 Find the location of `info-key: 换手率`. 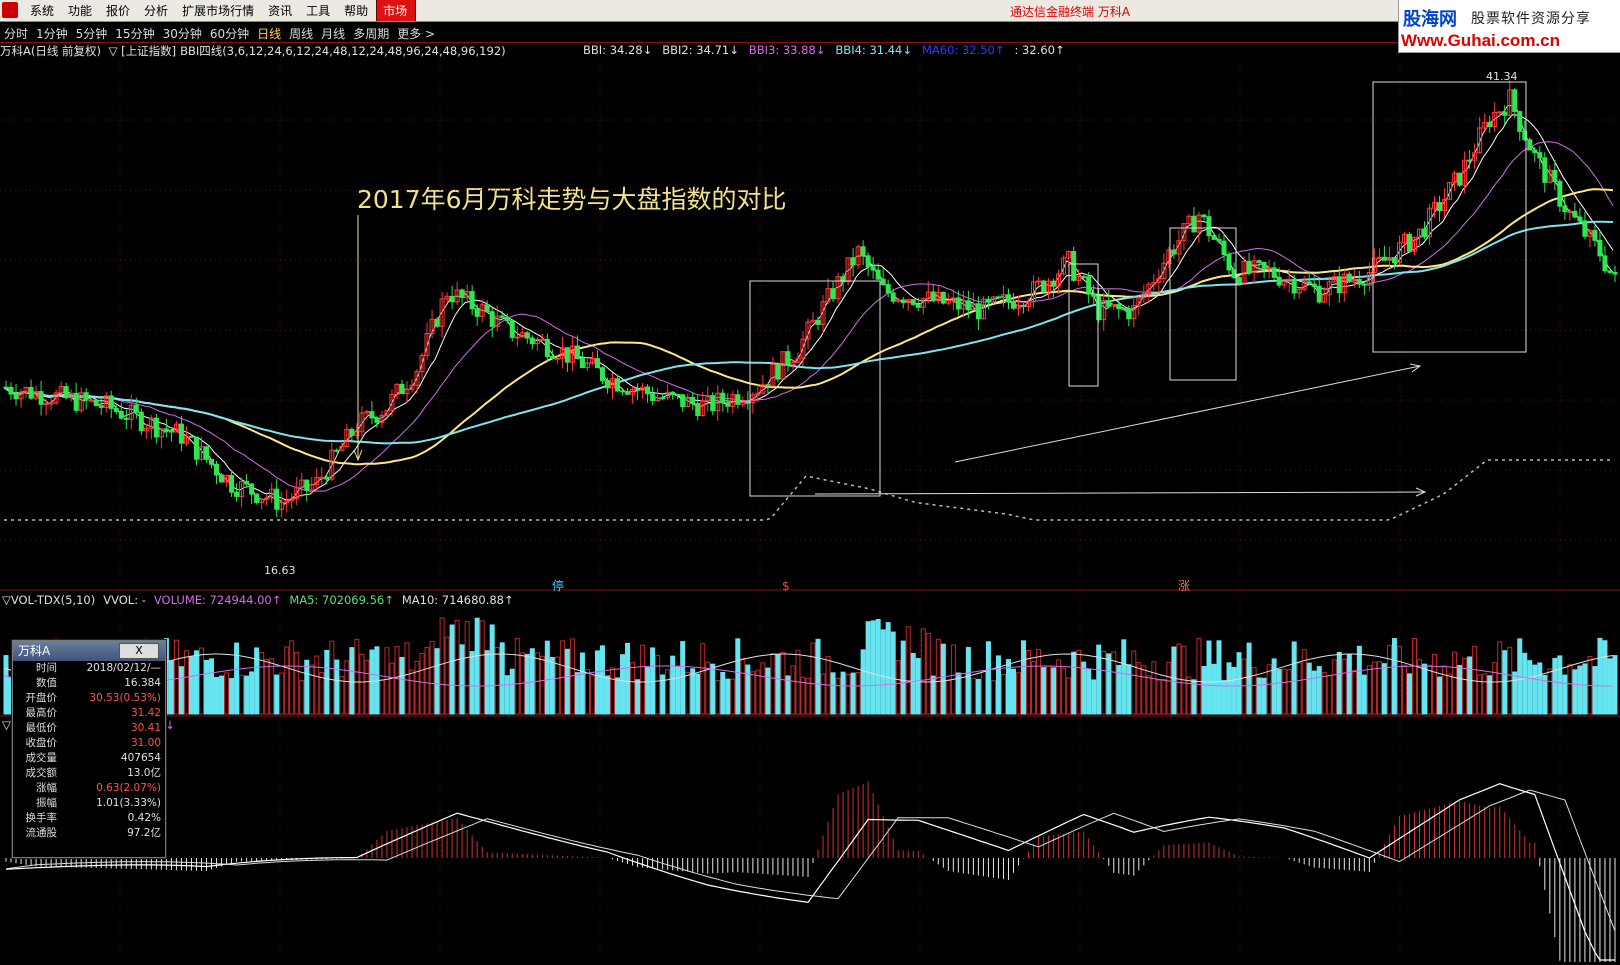

info-key: 换手率 is located at coordinates (41, 818).